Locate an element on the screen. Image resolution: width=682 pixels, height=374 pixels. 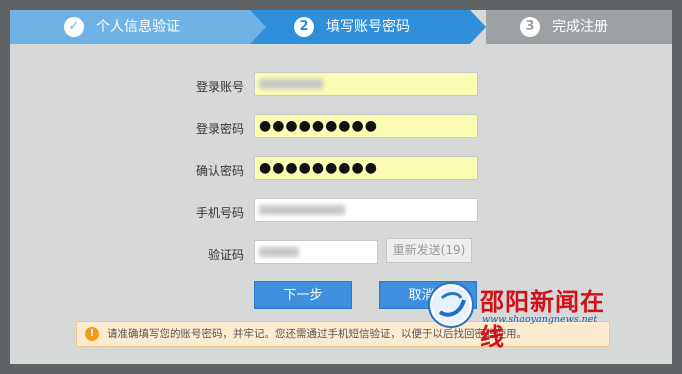
next-step-button: 下一步 is located at coordinates (303, 295).